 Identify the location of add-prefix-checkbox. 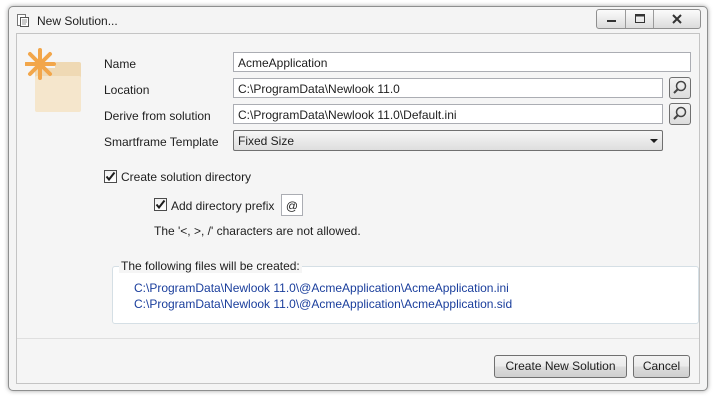
(160, 204).